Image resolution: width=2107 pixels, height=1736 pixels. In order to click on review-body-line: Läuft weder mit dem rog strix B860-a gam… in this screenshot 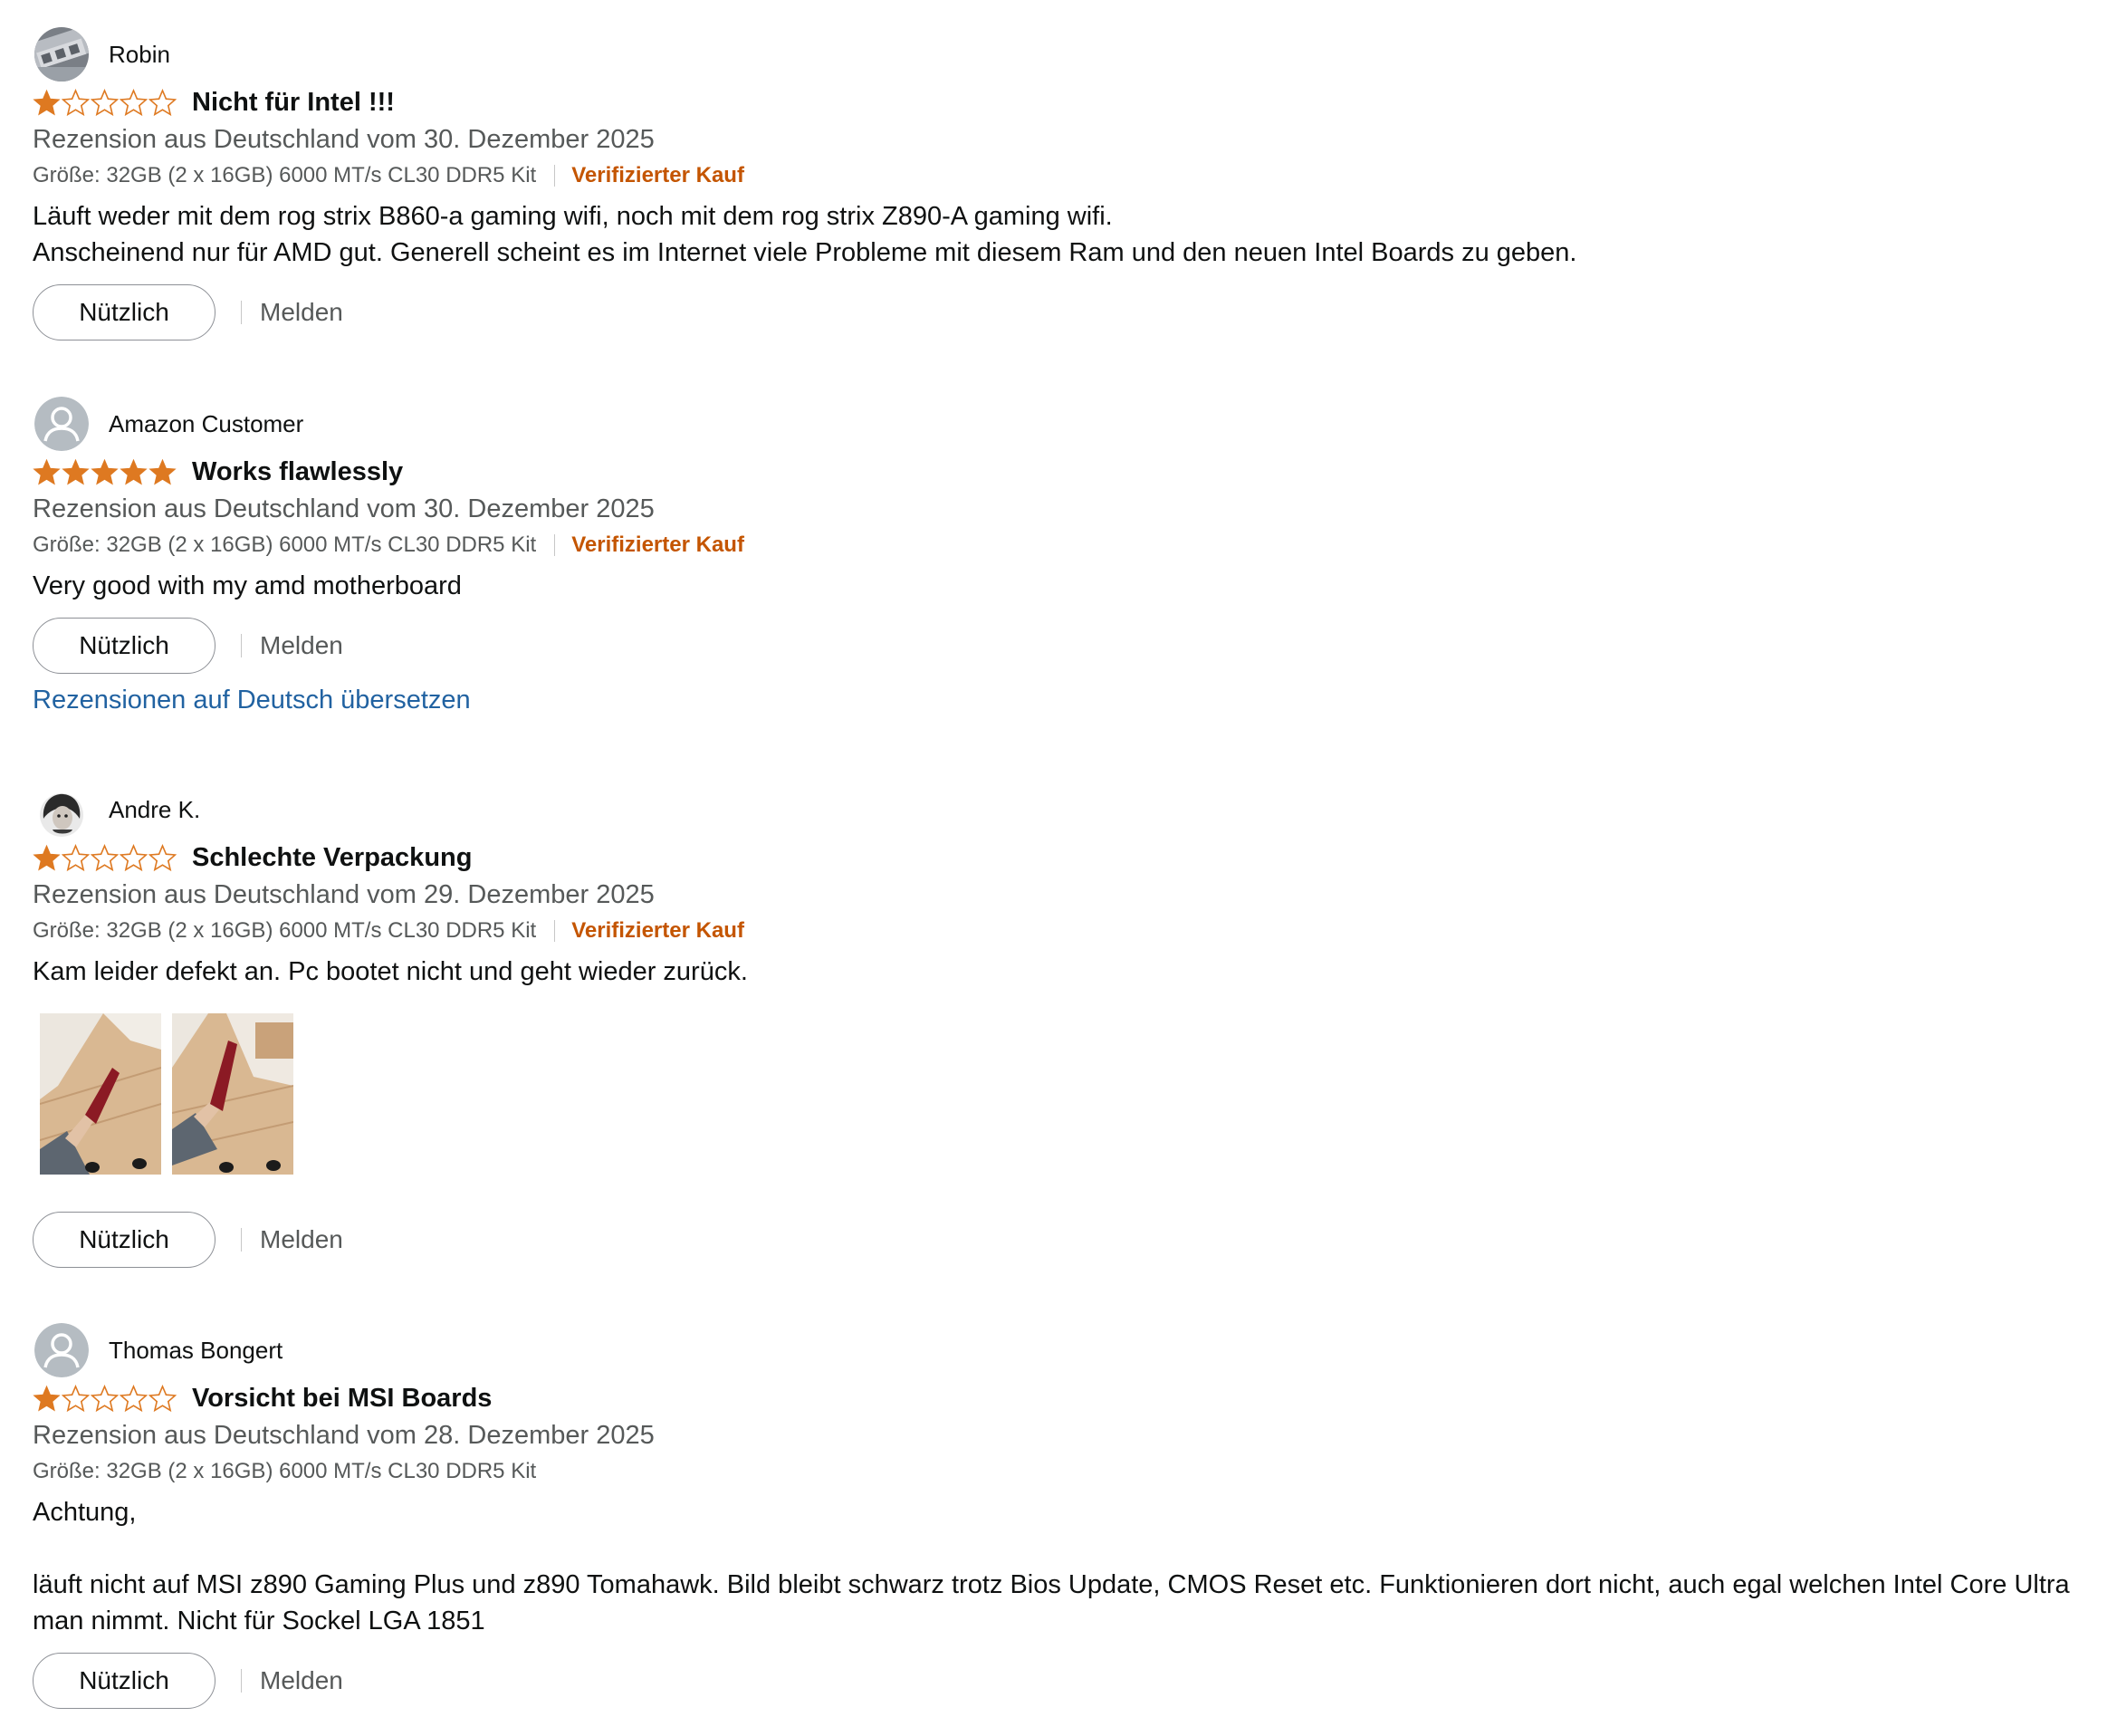, I will do `click(573, 216)`.